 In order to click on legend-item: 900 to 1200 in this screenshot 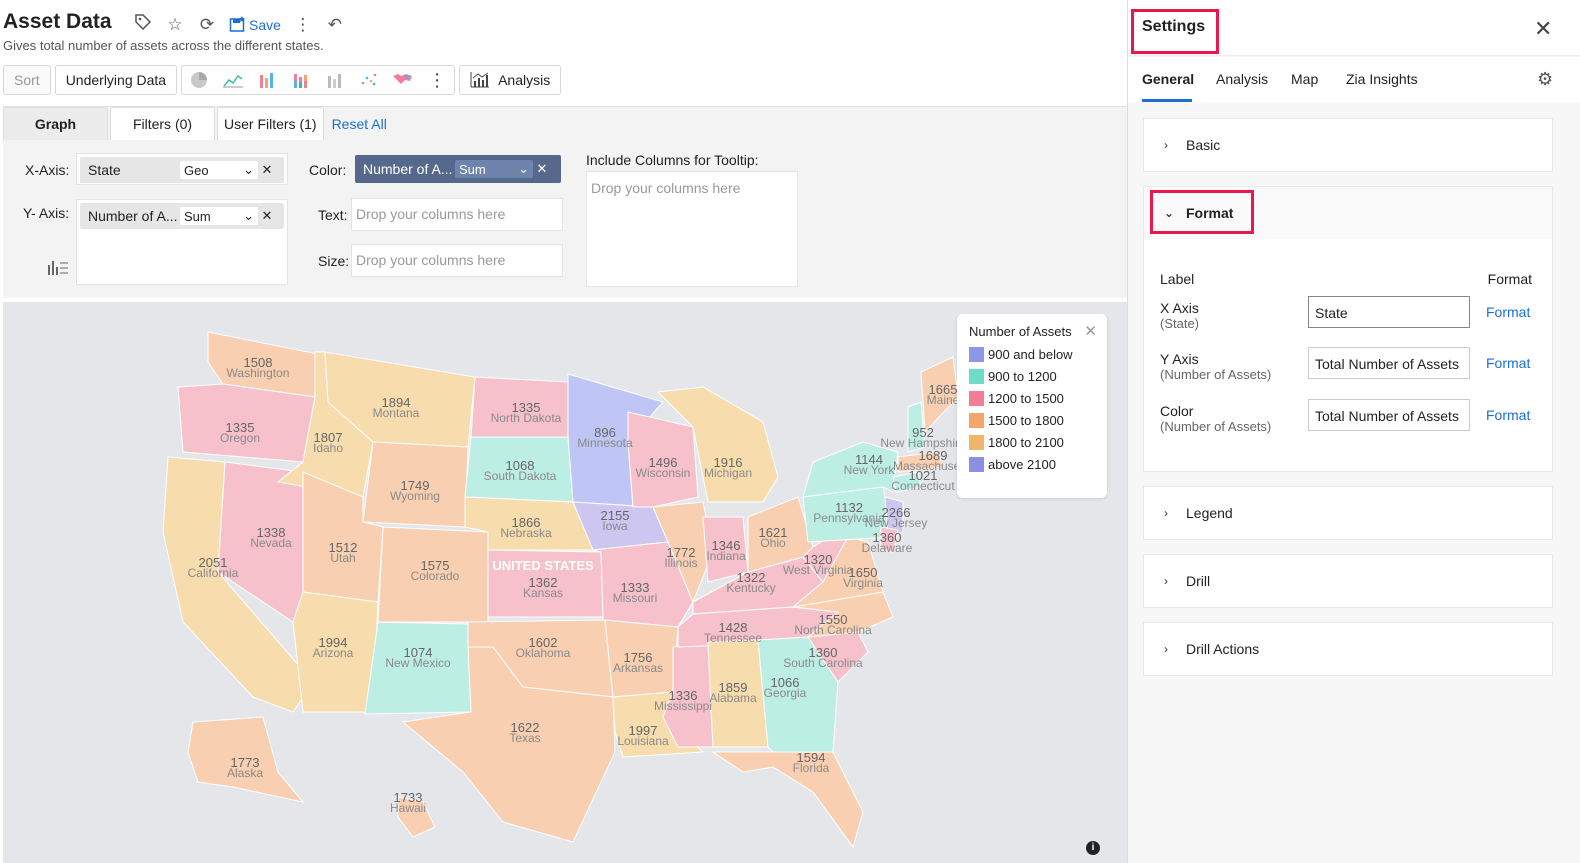, I will do `click(1032, 376)`.